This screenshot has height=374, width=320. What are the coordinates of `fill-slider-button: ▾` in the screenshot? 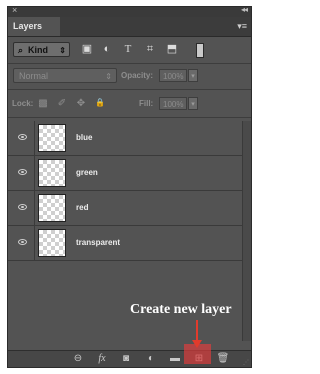 It's located at (193, 103).